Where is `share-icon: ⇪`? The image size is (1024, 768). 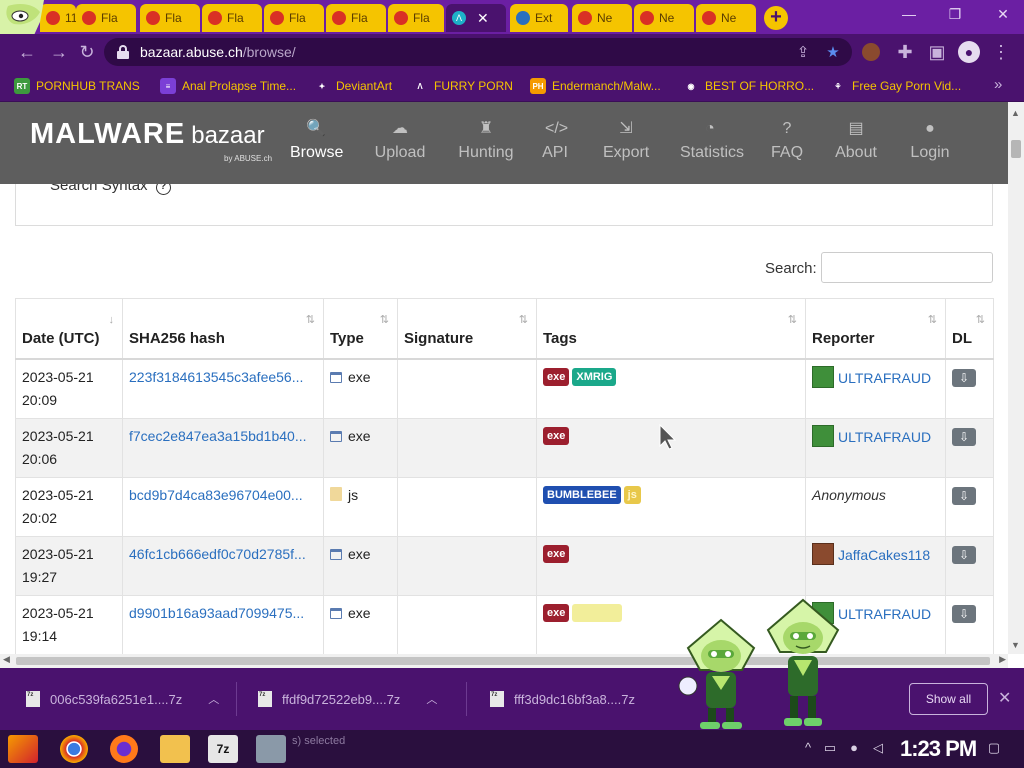
share-icon: ⇪ is located at coordinates (803, 53).